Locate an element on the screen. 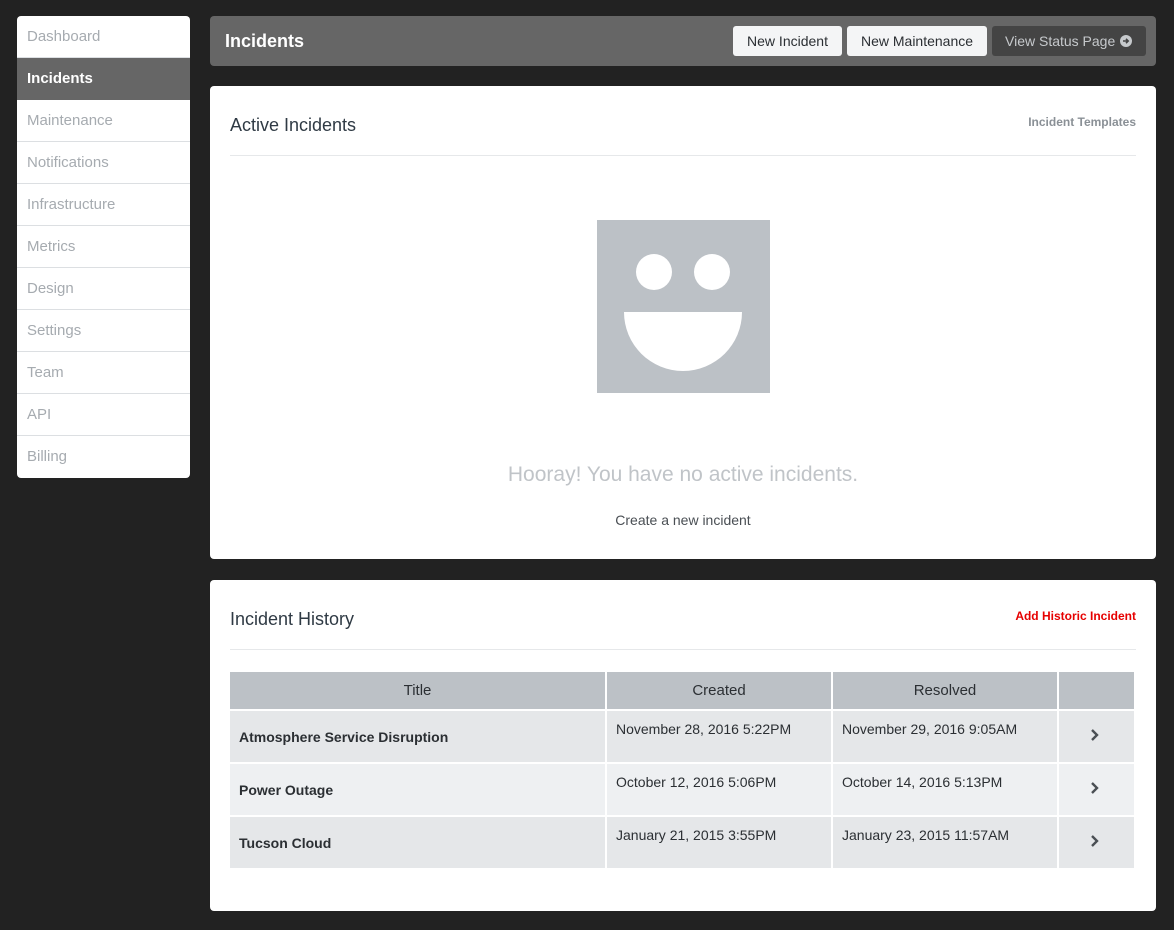 The width and height of the screenshot is (1174, 930). created-cell: October 12, 2016 5:06PM is located at coordinates (720, 789).